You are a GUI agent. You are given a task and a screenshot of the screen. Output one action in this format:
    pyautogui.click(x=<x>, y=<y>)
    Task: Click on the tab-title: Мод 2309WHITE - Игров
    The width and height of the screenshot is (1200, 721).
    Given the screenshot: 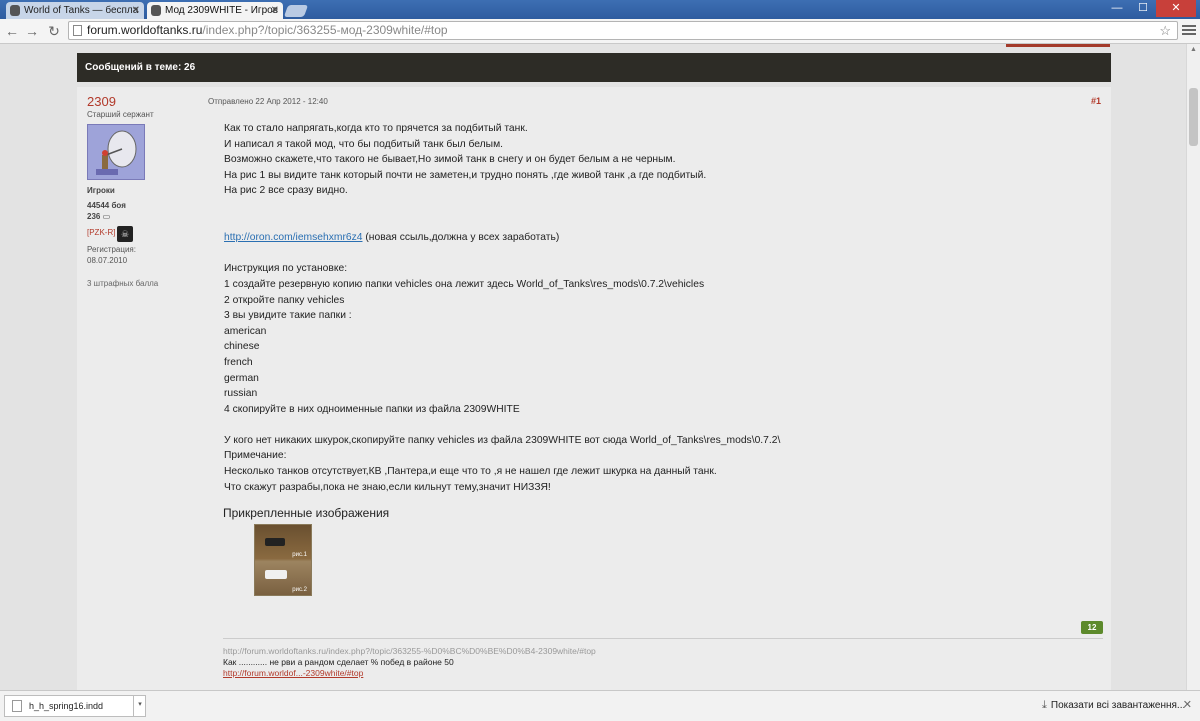 What is the action you would take?
    pyautogui.click(x=222, y=10)
    